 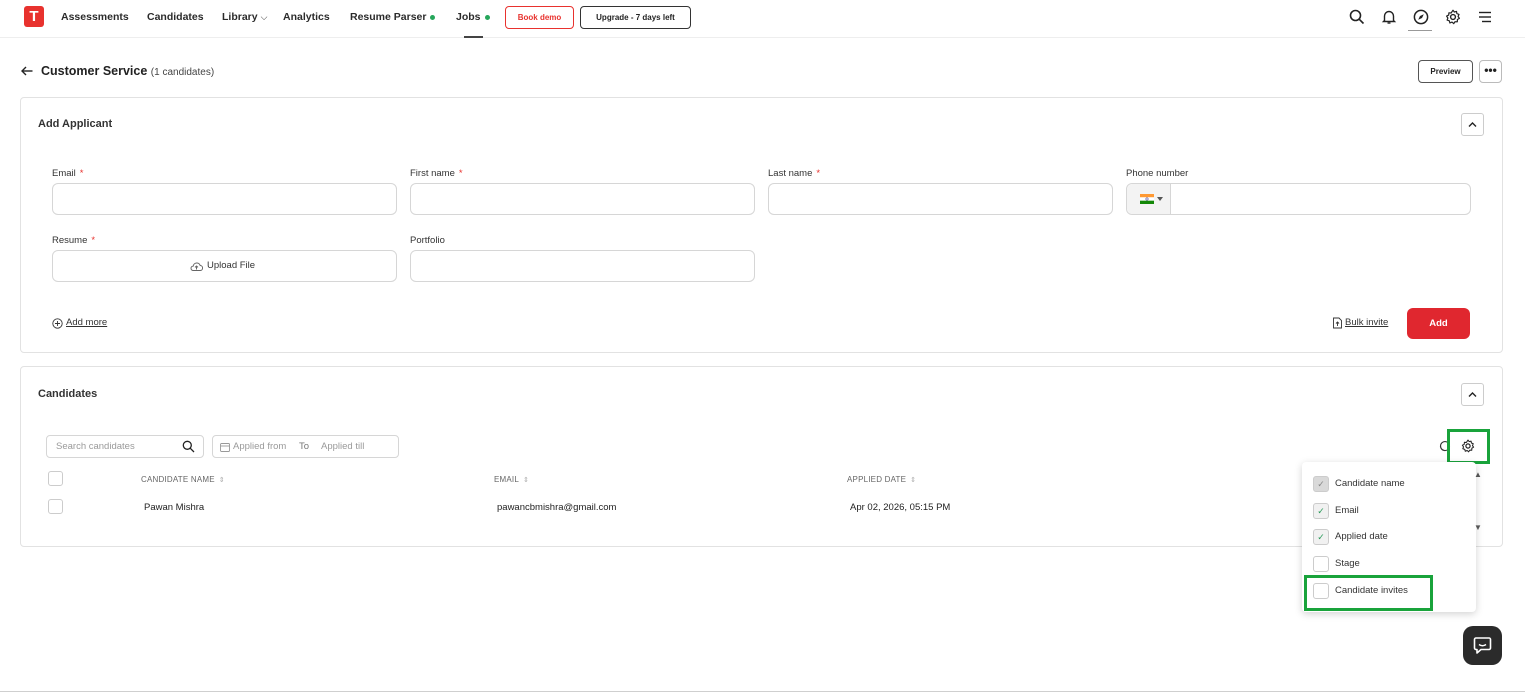 What do you see at coordinates (473, 37) in the screenshot?
I see `active-tab-indicator` at bounding box center [473, 37].